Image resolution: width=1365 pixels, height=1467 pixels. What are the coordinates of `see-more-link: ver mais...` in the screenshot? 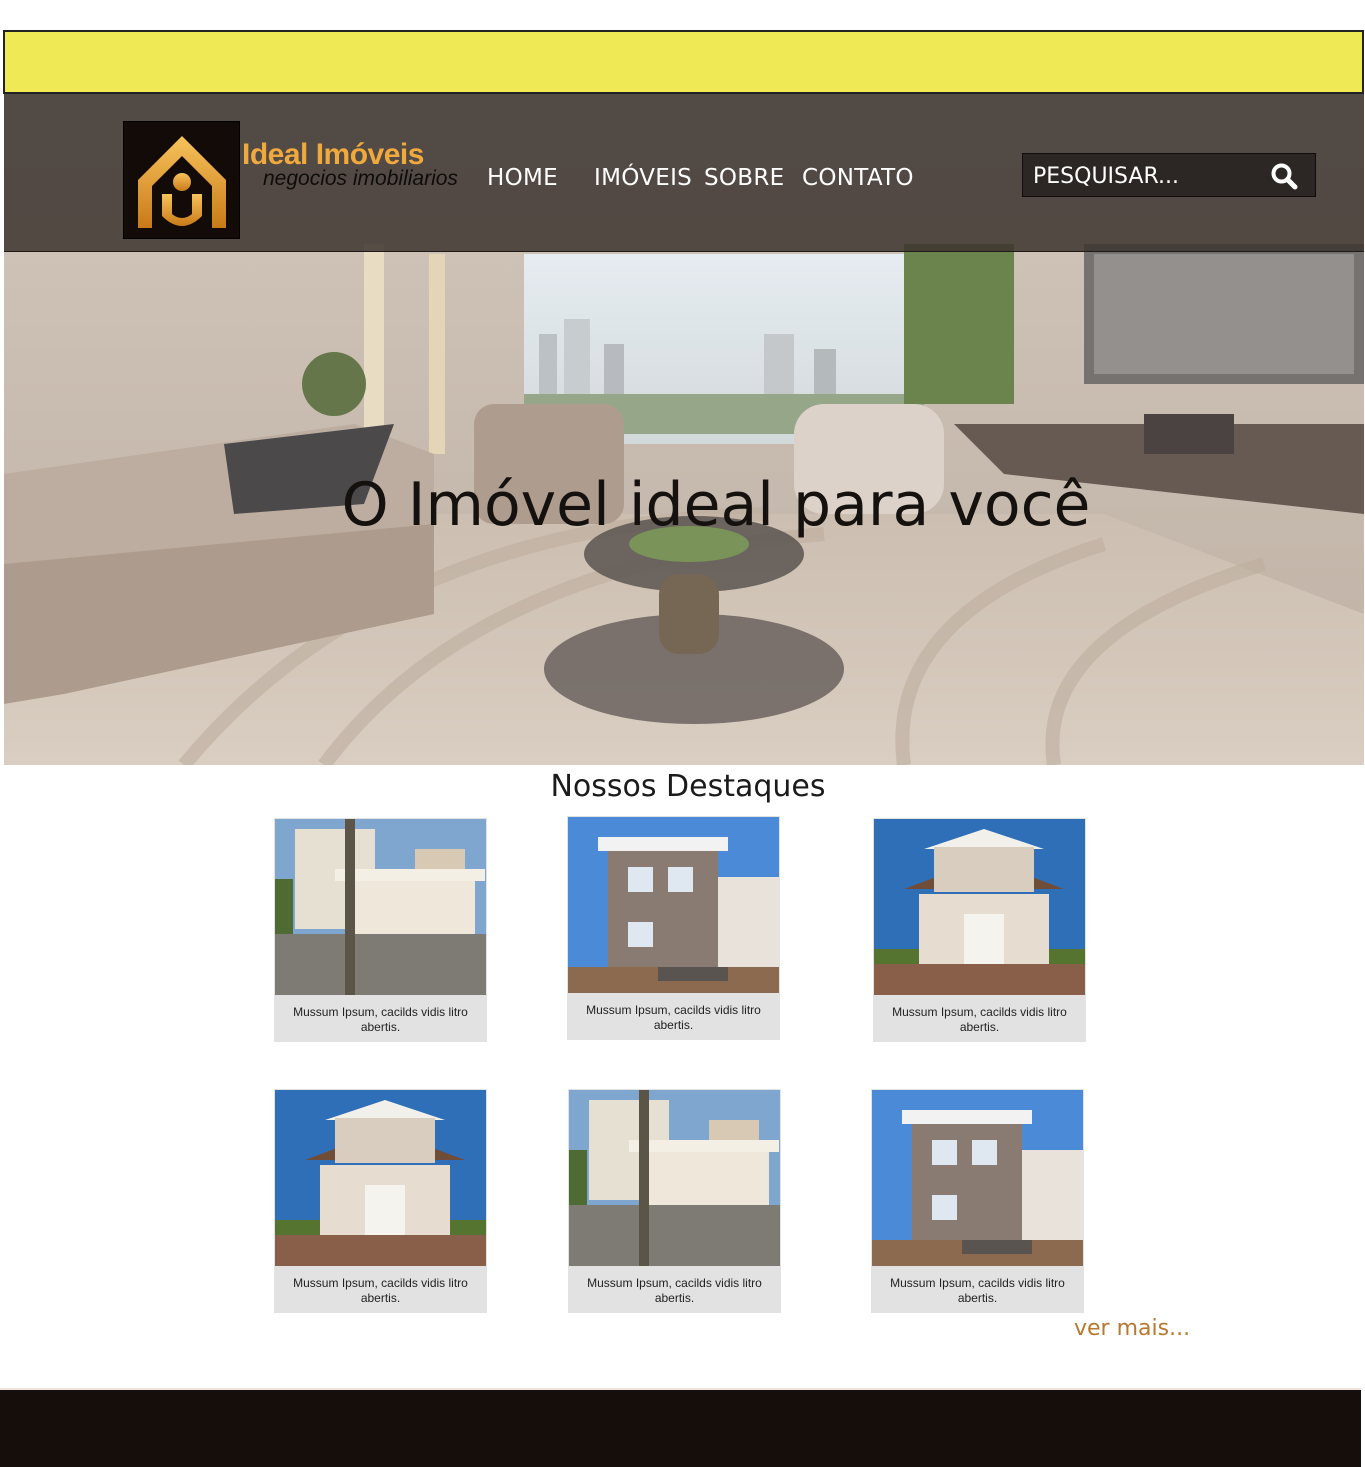 It's located at (1132, 1328).